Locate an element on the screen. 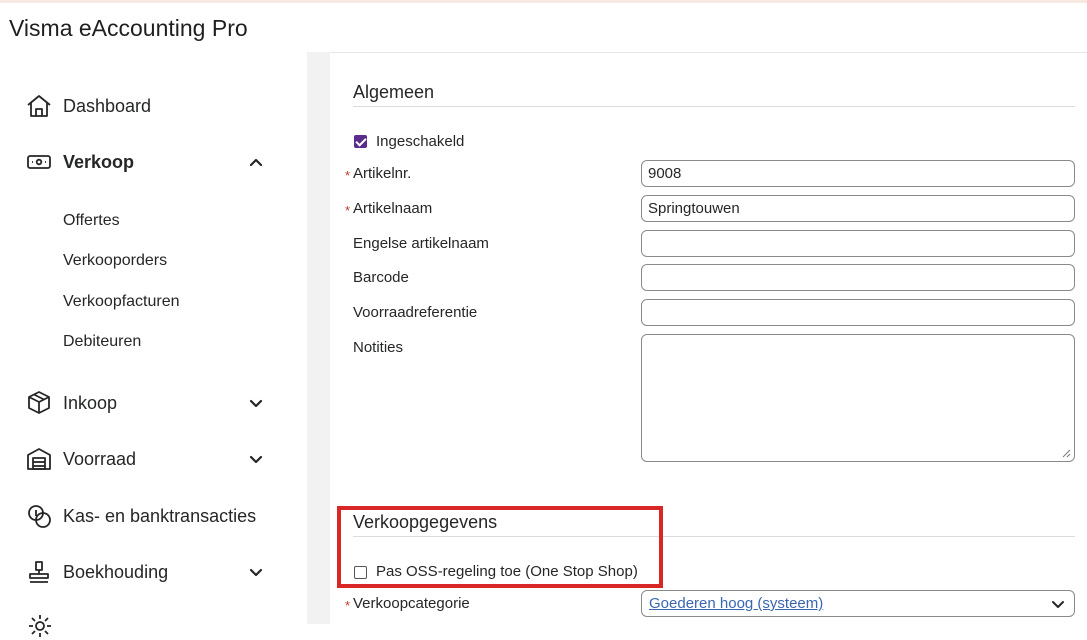 The width and height of the screenshot is (1087, 640). top-accent-line is located at coordinates (543, 1).